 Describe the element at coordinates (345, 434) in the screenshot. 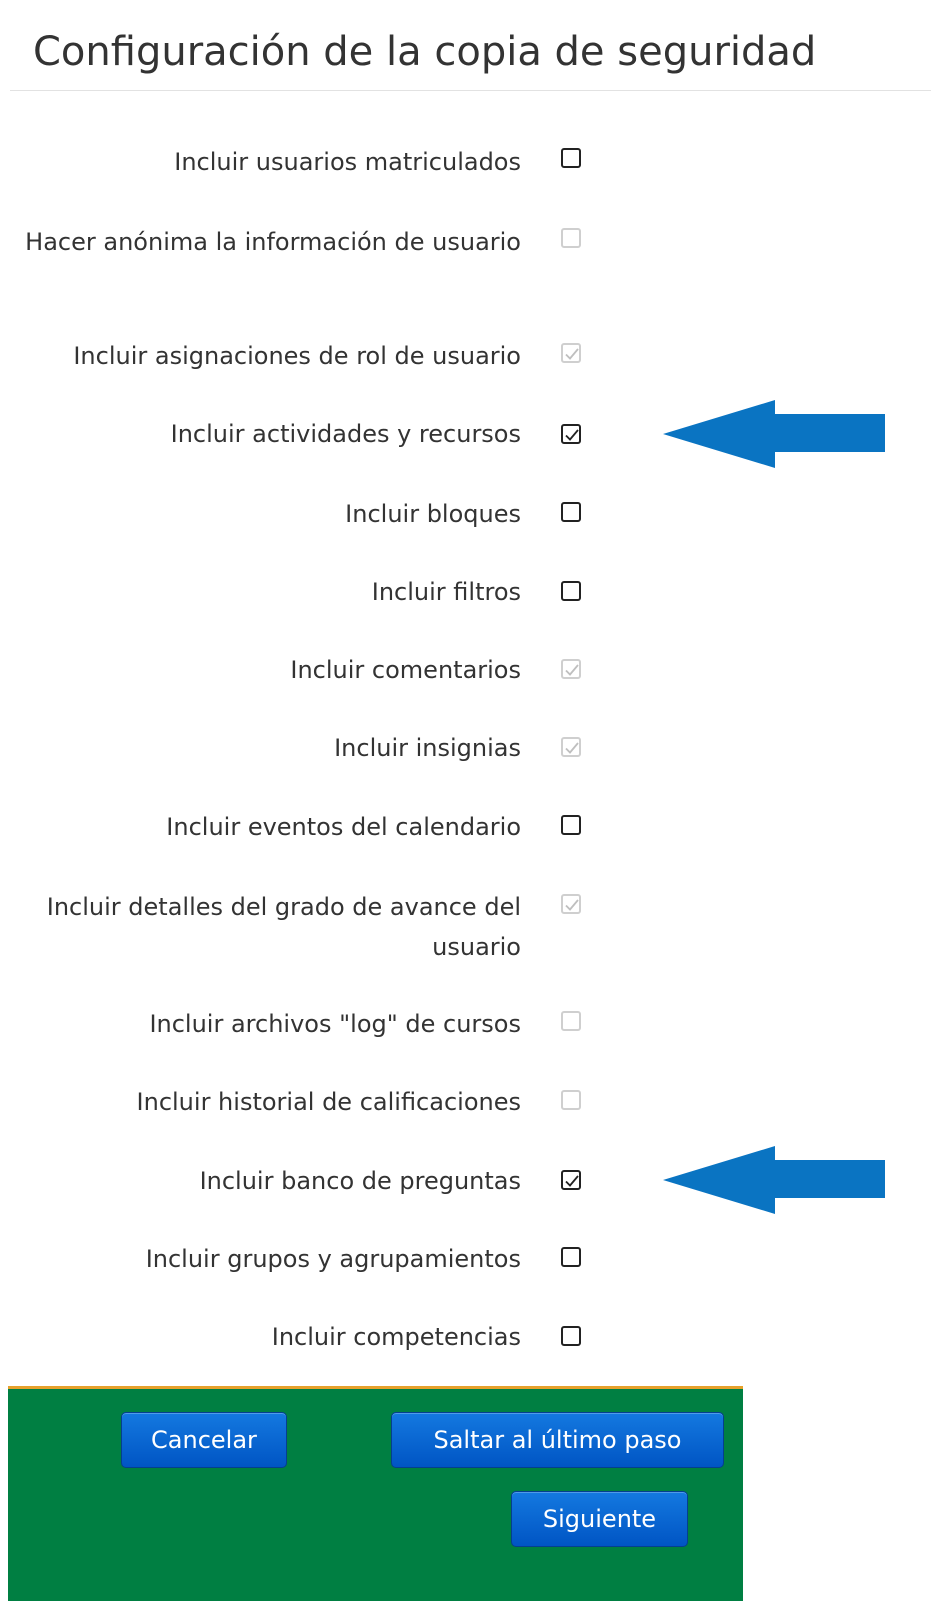

I see `option-label-activities: Incluir actividades y recursos` at that location.